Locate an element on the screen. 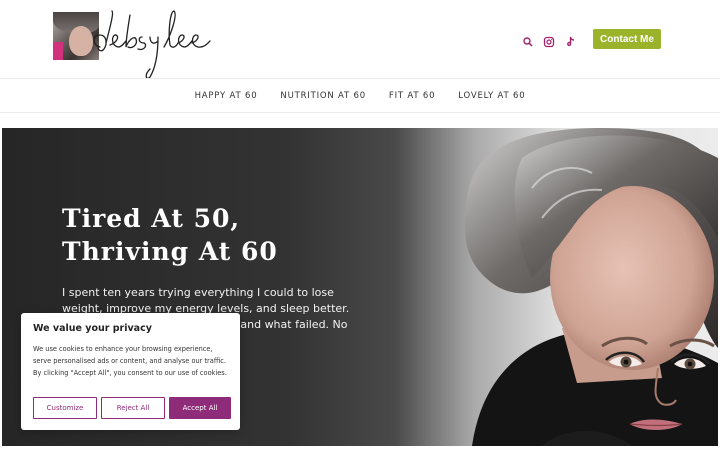 Image resolution: width=720 pixels, height=450 pixels. social-icons is located at coordinates (549, 39).